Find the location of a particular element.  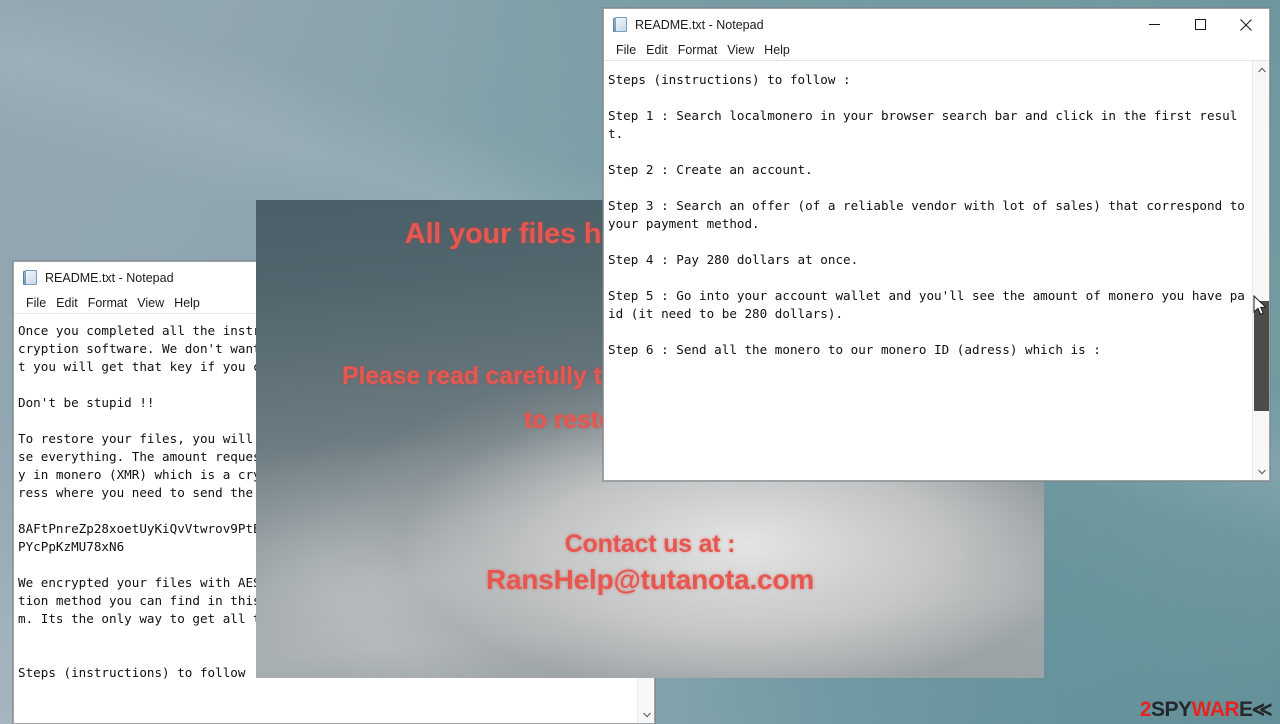

watermark-part-3: WAR is located at coordinates (1215, 709).